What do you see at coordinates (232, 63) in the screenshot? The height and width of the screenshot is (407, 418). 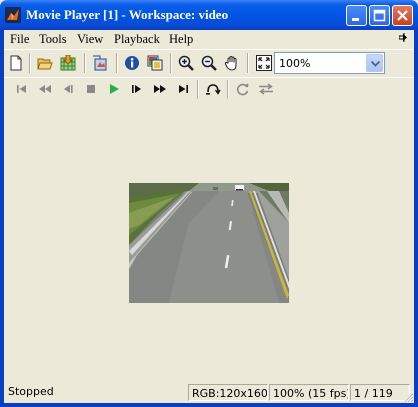 I see `pan-hand-icon` at bounding box center [232, 63].